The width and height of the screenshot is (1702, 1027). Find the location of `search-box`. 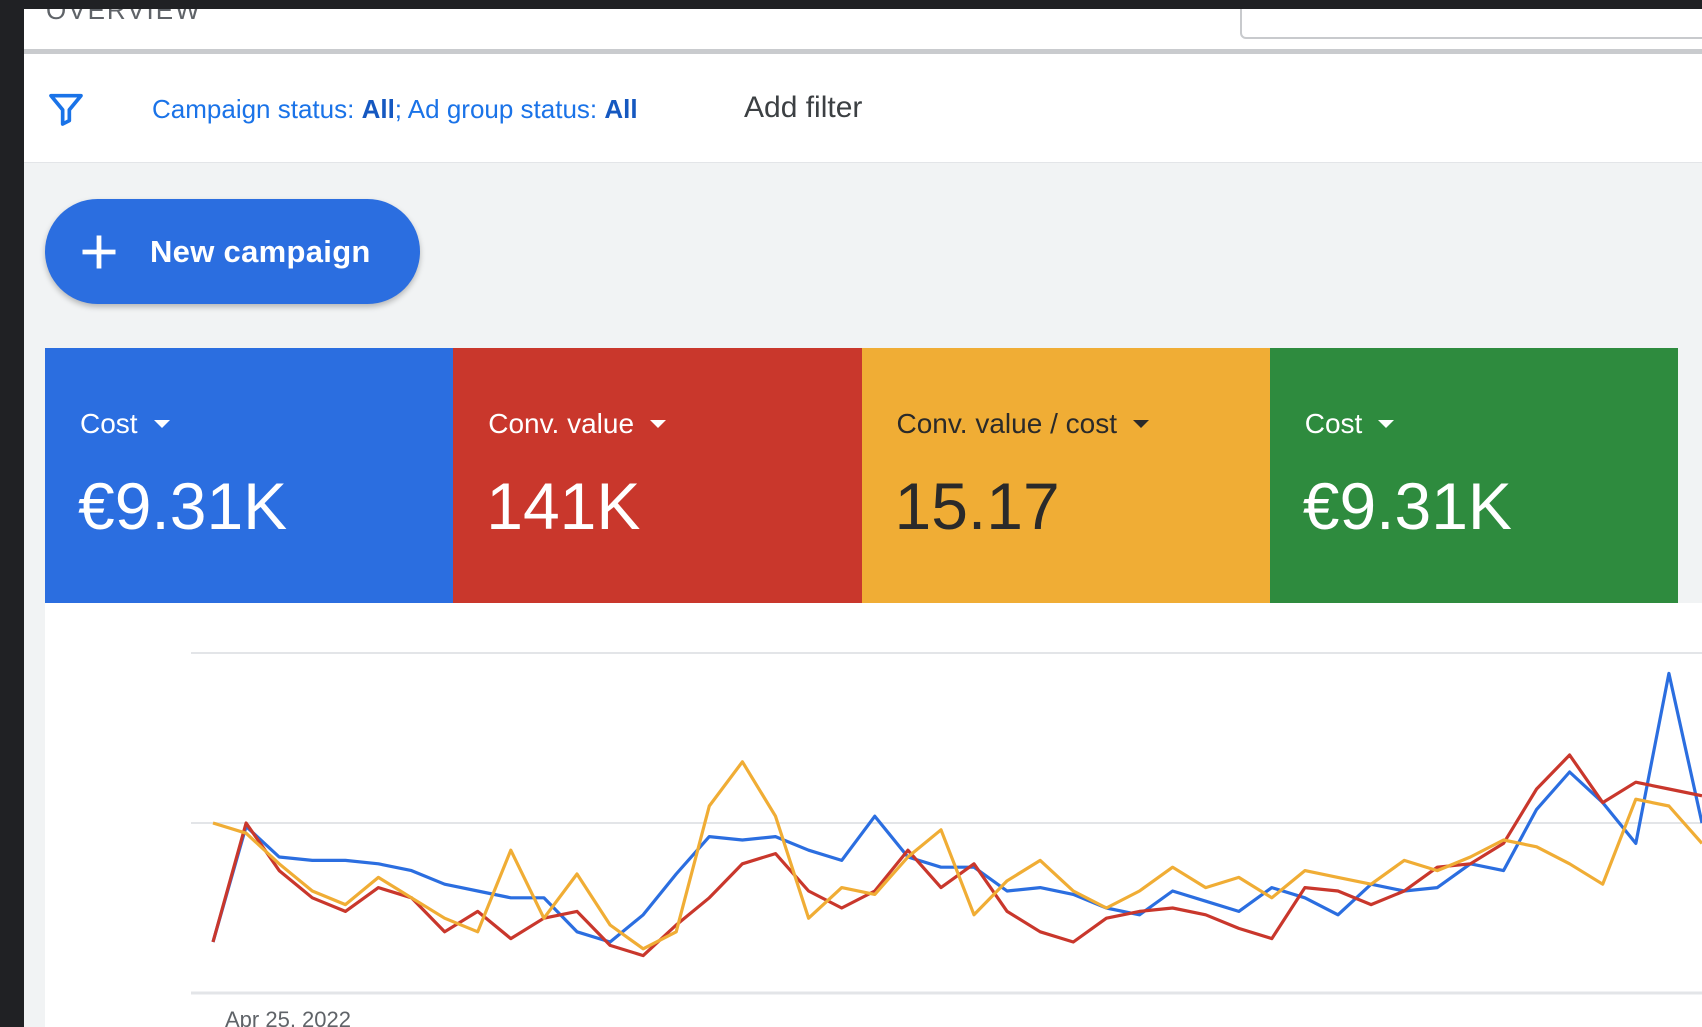

search-box is located at coordinates (1471, 24).